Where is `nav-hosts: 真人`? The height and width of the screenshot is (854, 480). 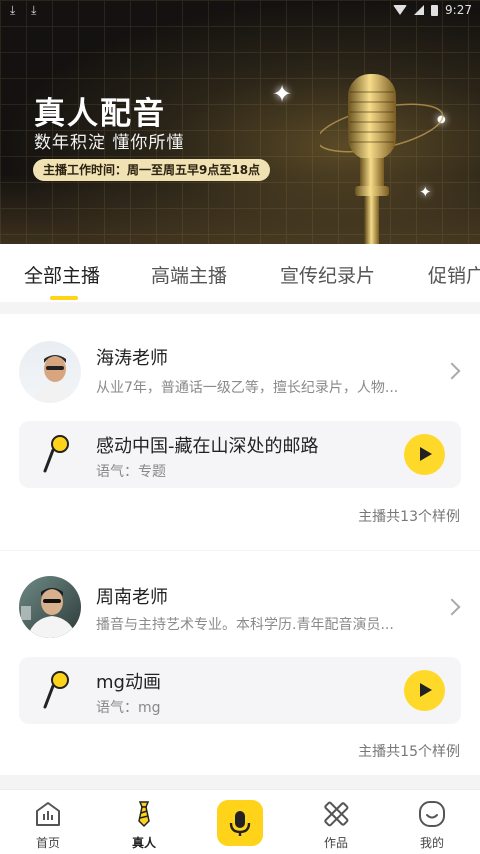 nav-hosts: 真人 is located at coordinates (144, 822).